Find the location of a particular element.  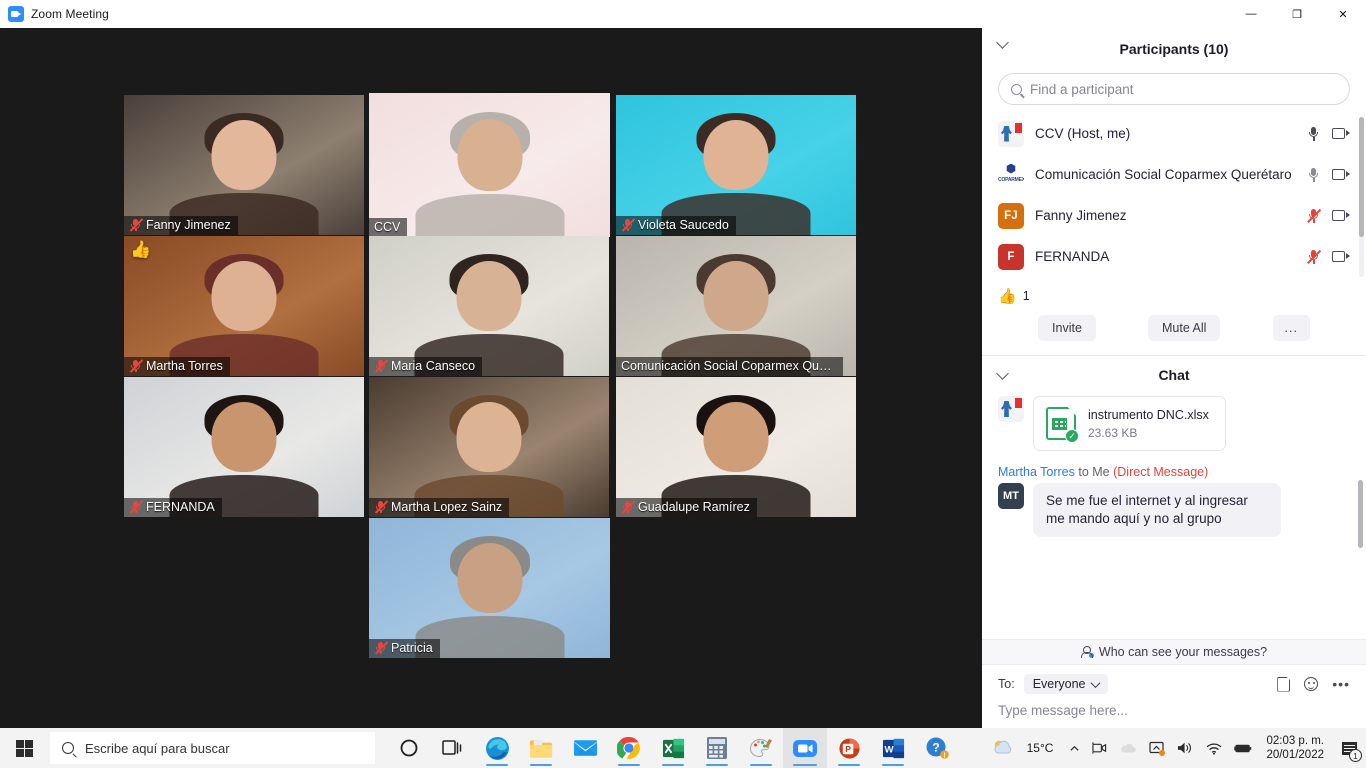

participant-row: FJ Fanny Jimenez is located at coordinates (1174, 215).